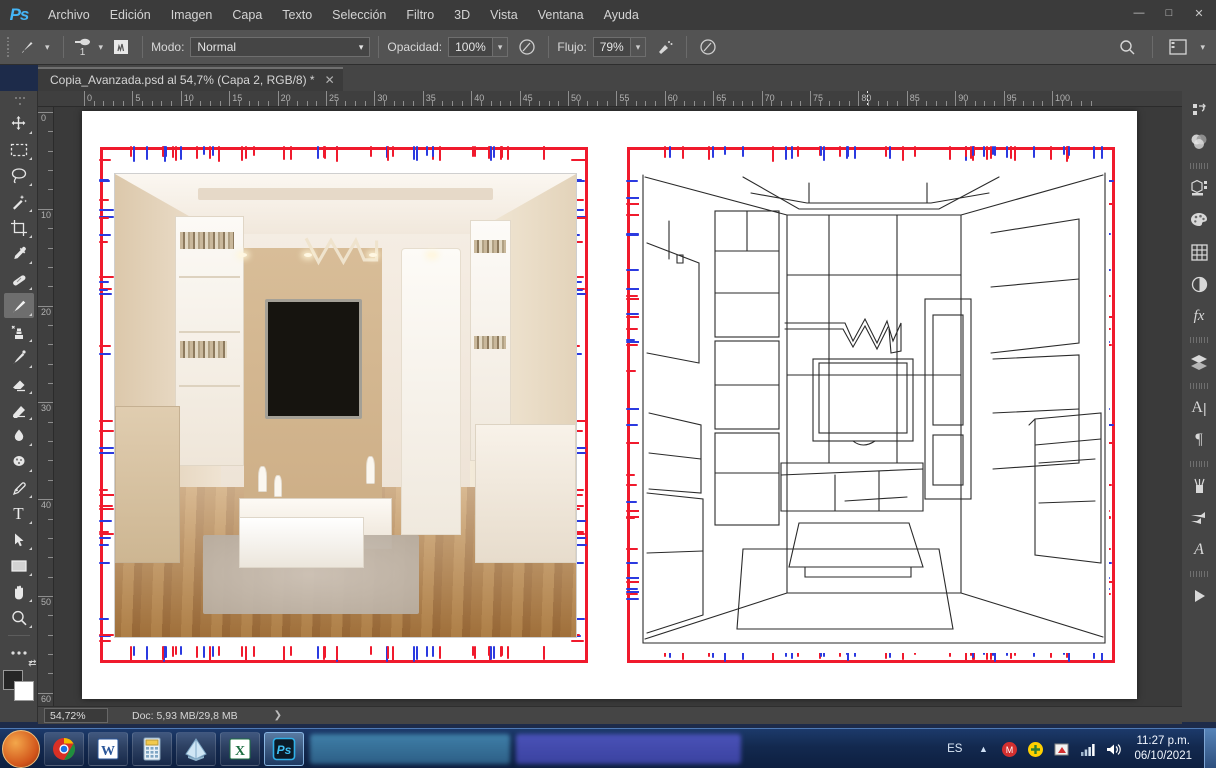 The image size is (1216, 768). I want to click on menu-item-vista: Vista, so click(504, 15).